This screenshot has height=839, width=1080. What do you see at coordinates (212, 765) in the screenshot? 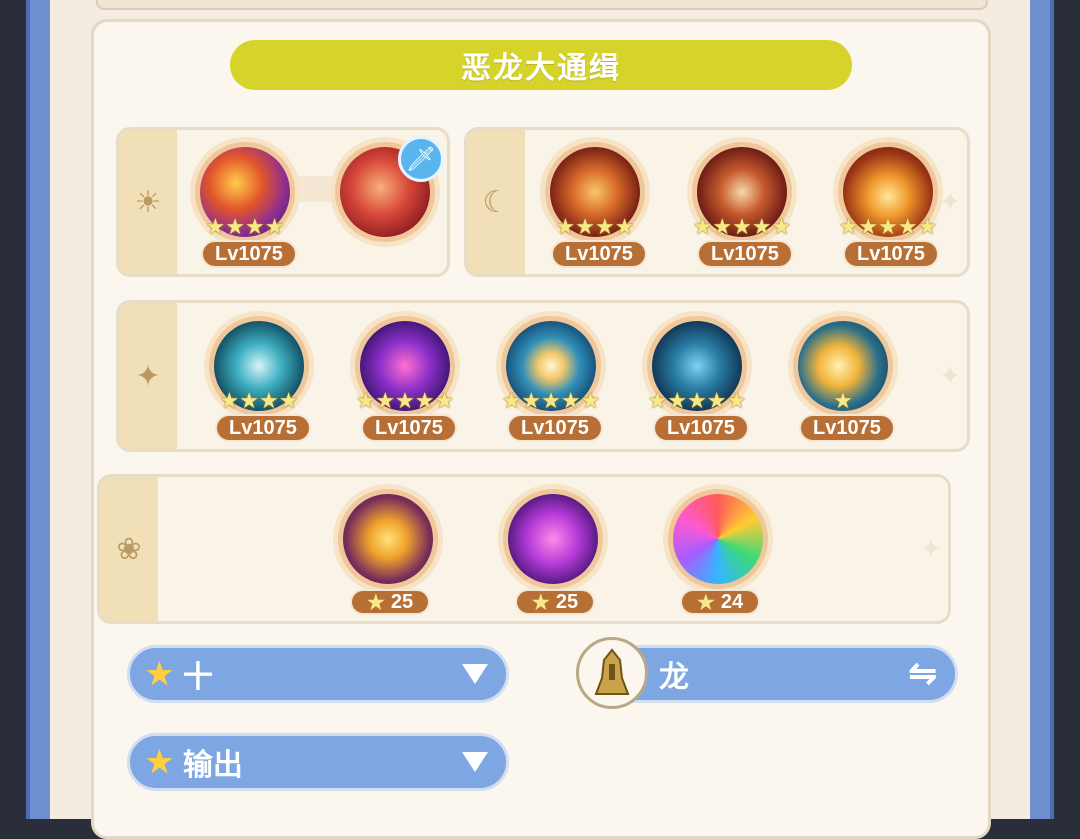
I see `dropdown-value: 输出` at bounding box center [212, 765].